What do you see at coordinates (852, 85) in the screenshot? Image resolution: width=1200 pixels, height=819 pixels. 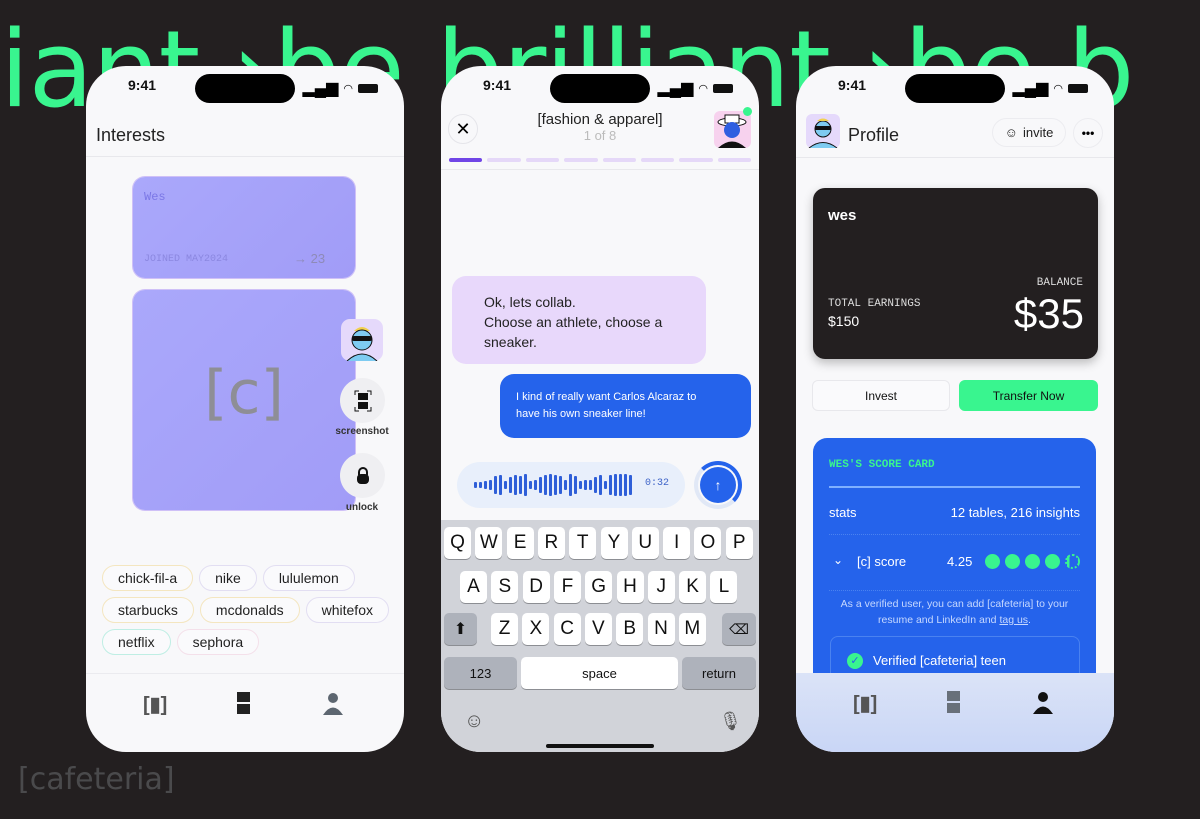 I see `status-time: 9:41` at bounding box center [852, 85].